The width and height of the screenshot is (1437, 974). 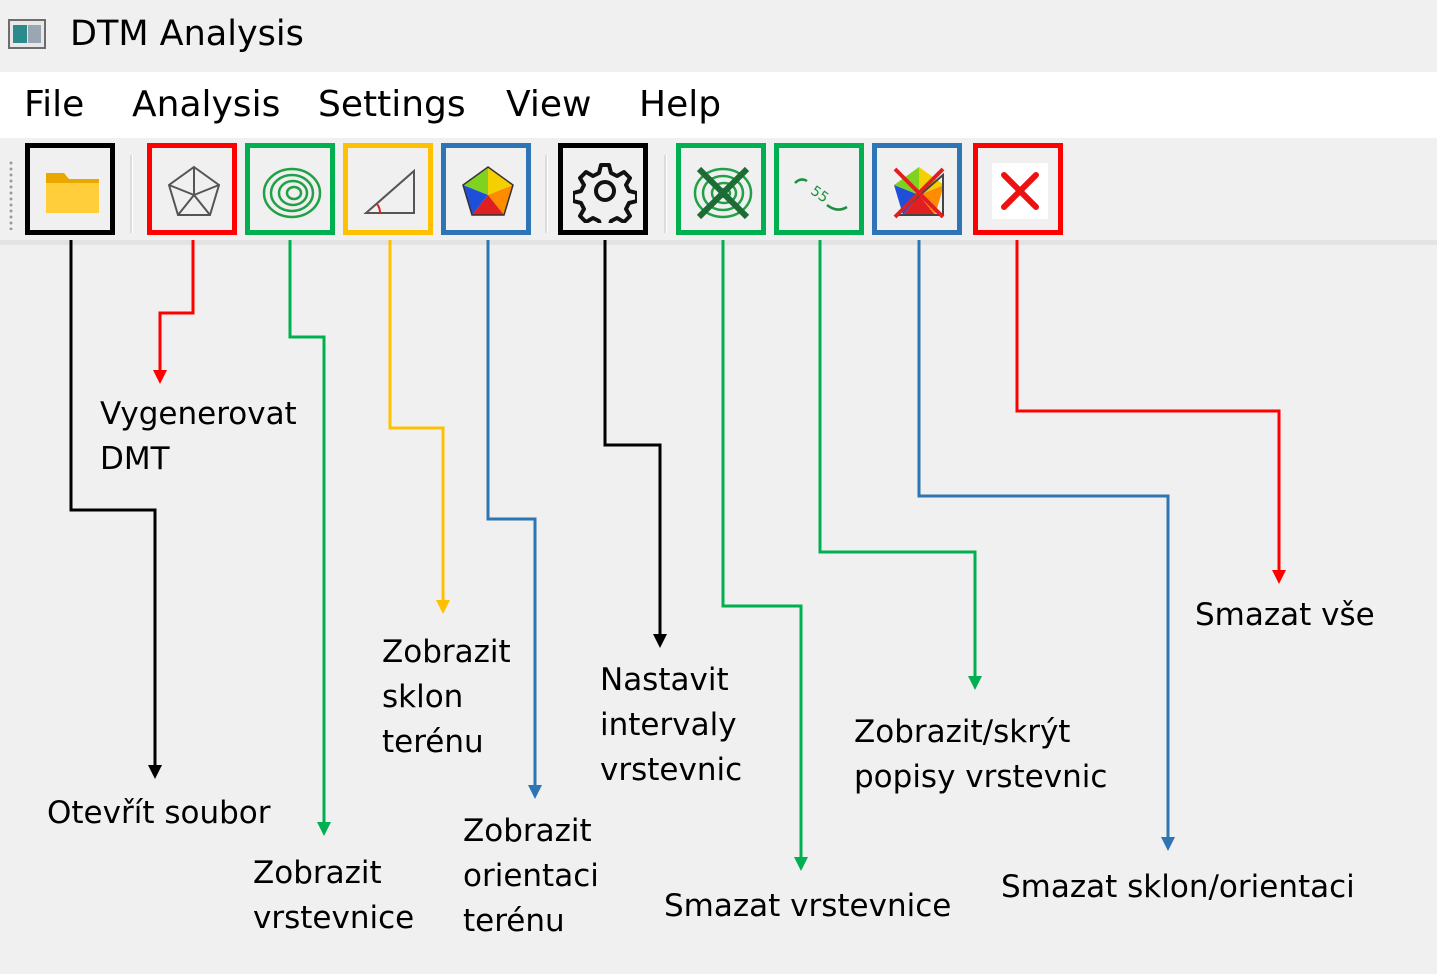 I want to click on label-open-file: Otevřít soubor, so click(x=159, y=813).